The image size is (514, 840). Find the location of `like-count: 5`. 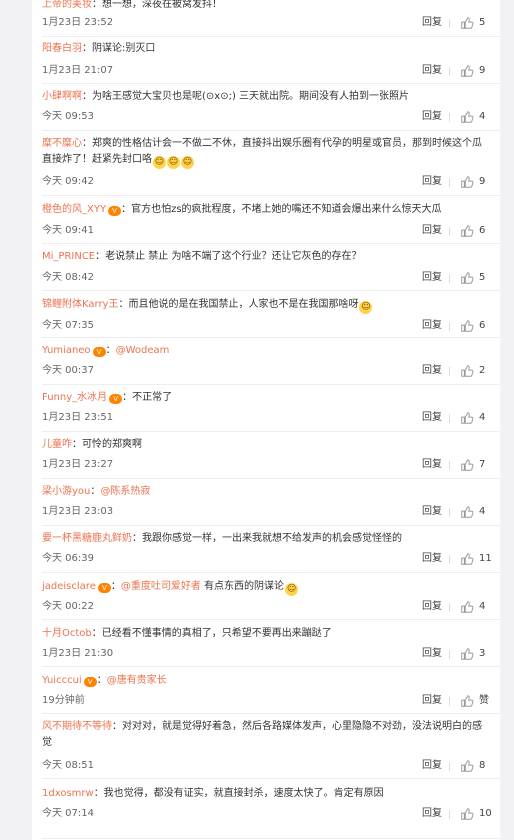

like-count: 5 is located at coordinates (482, 22).